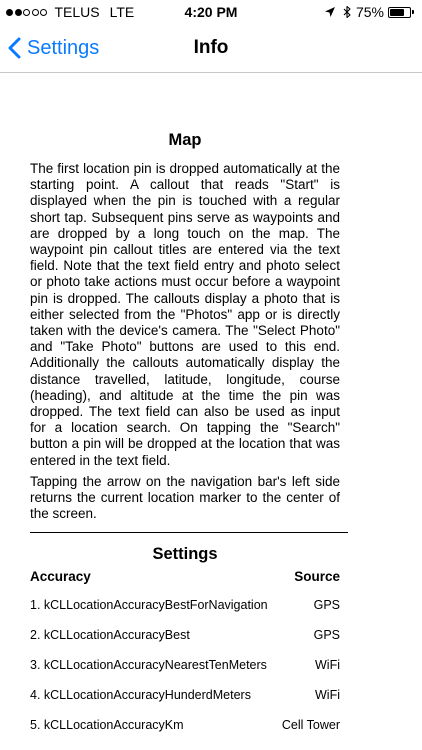 The image size is (422, 750). I want to click on battery-percentage: 75%, so click(369, 12).